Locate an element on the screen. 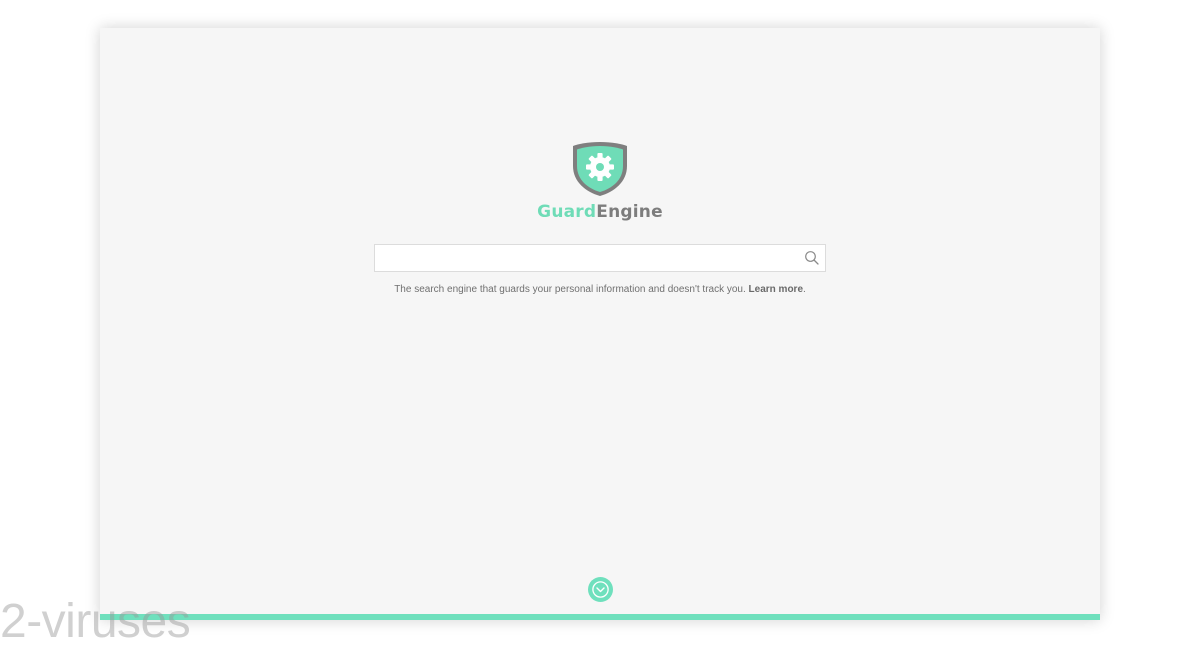 The height and width of the screenshot is (650, 1200). chevron-down-circle-icon is located at coordinates (600, 589).